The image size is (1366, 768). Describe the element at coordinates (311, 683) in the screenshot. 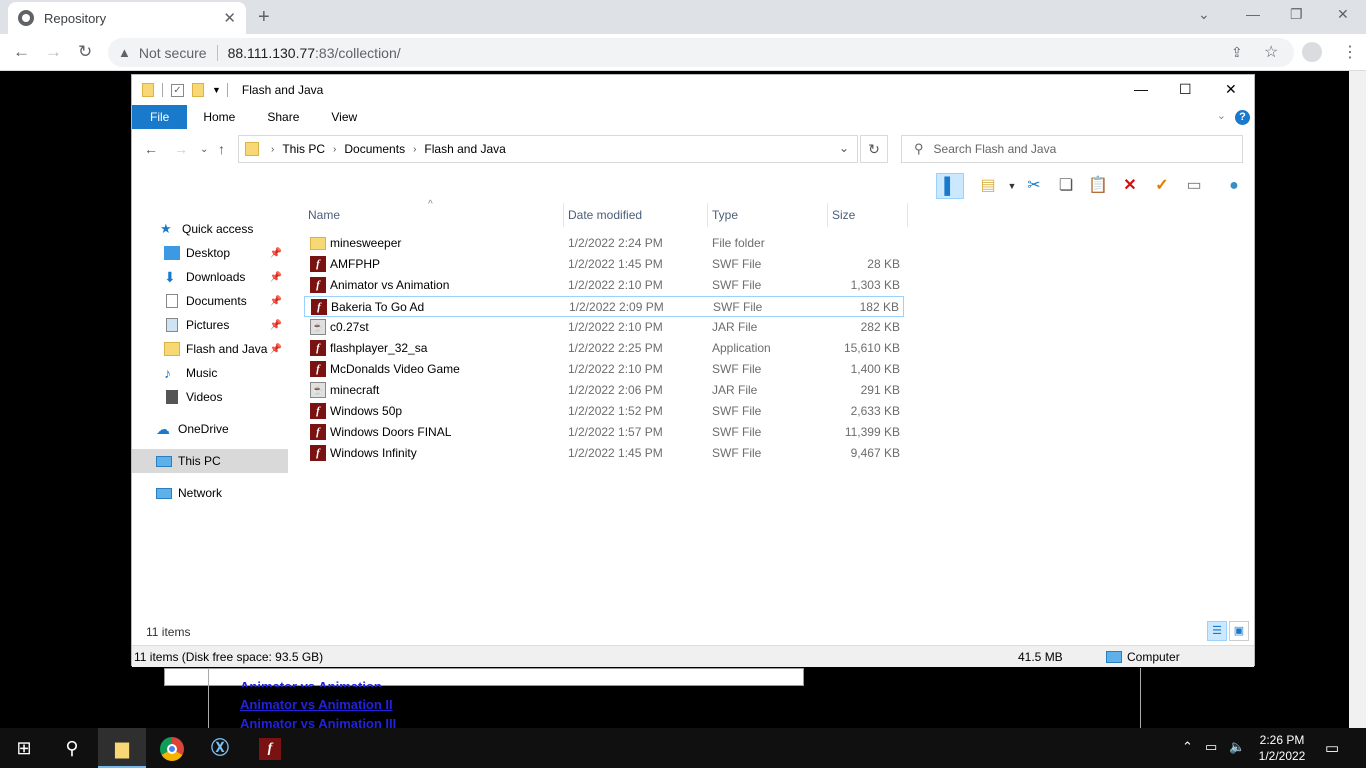

I see `page-link: Animator vs Animation` at that location.